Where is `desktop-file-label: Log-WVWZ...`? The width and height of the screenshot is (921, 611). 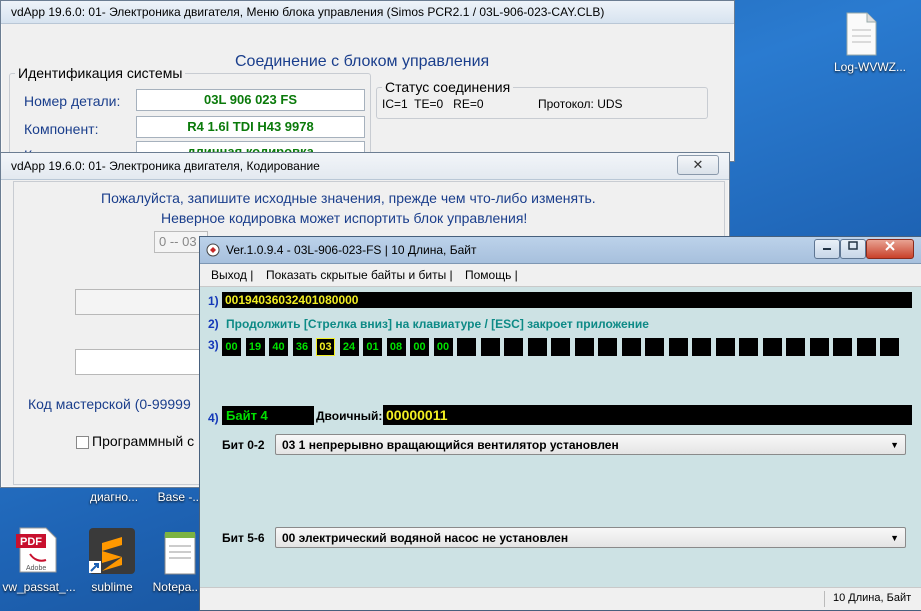 desktop-file-label: Log-WVWZ... is located at coordinates (870, 67).